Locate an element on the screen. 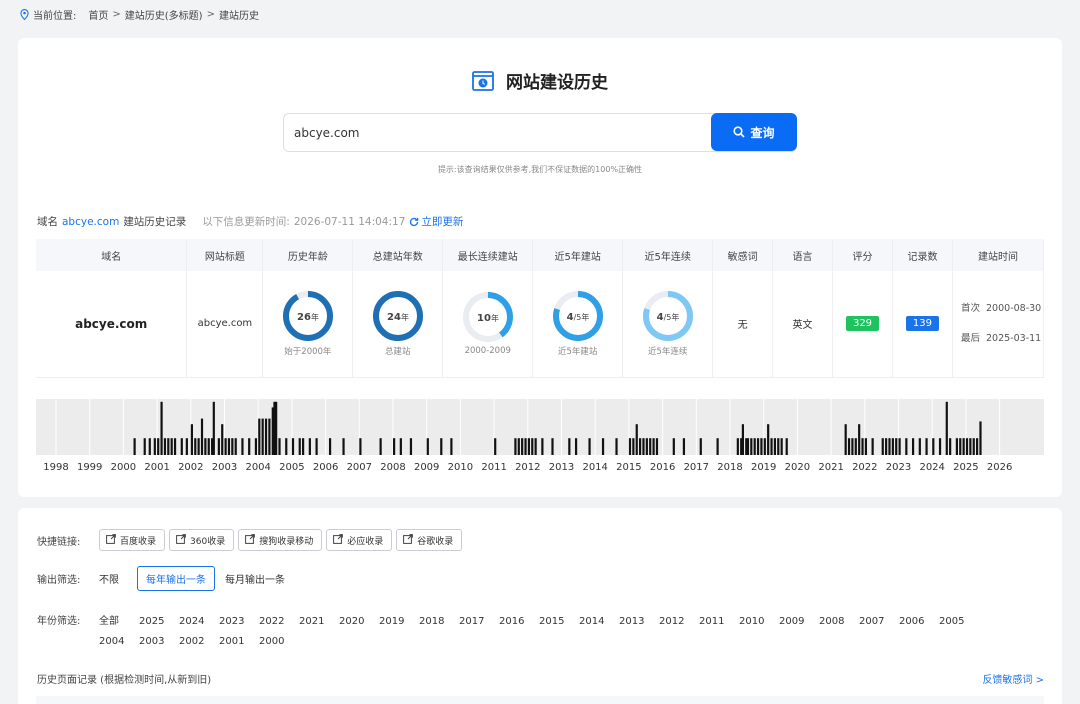 This screenshot has height=704, width=1080. year-filter-option: 2022 is located at coordinates (279, 621).